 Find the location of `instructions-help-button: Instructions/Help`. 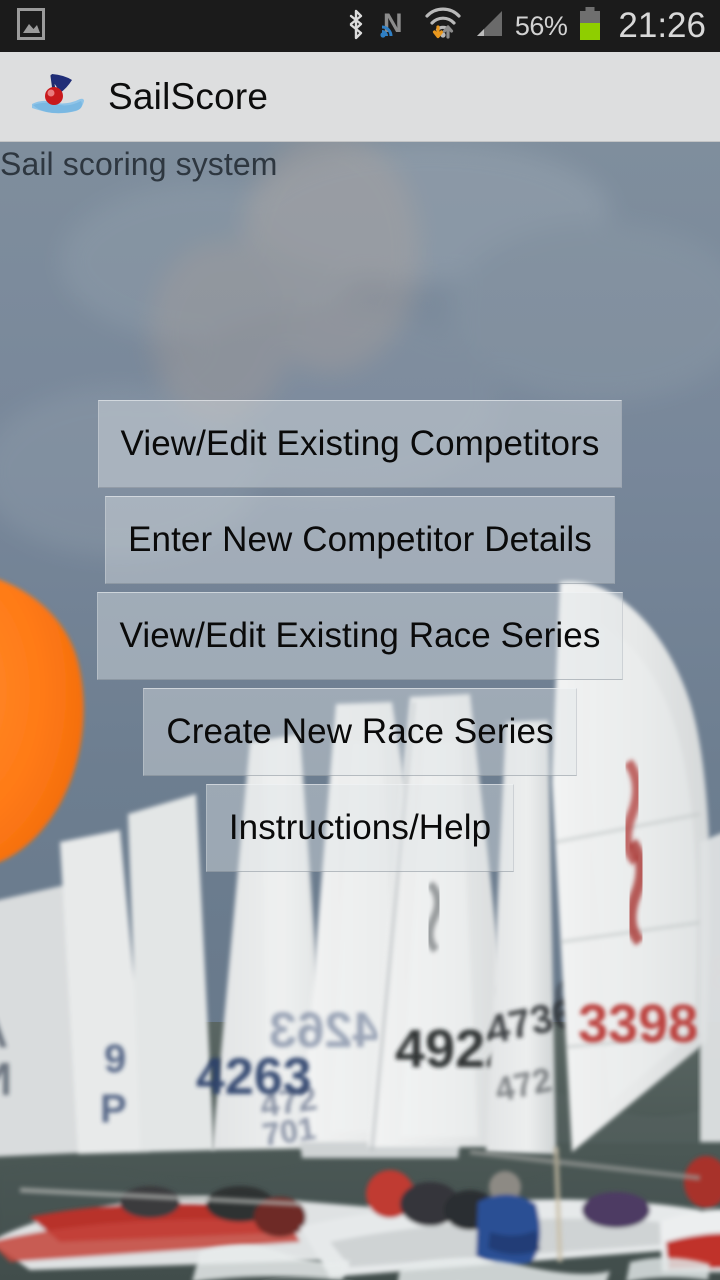

instructions-help-button: Instructions/Help is located at coordinates (360, 828).